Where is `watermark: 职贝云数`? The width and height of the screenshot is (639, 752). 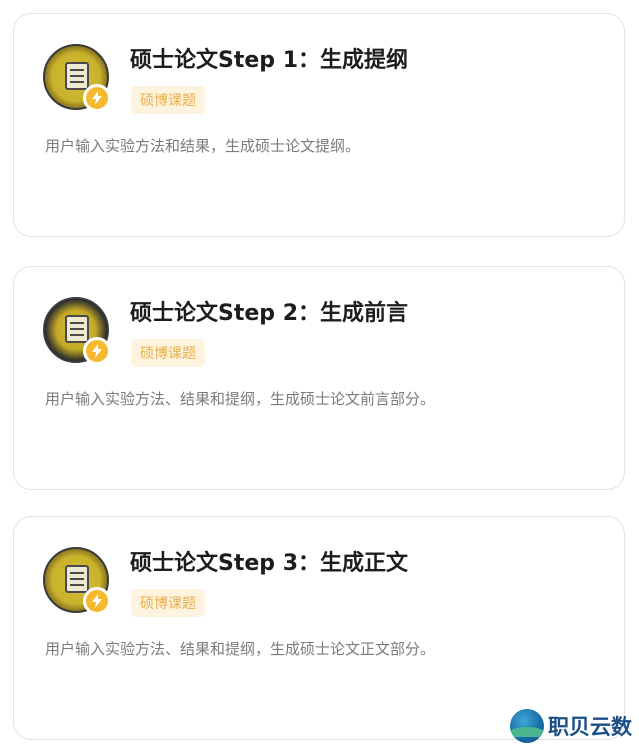 watermark: 职贝云数 is located at coordinates (572, 726).